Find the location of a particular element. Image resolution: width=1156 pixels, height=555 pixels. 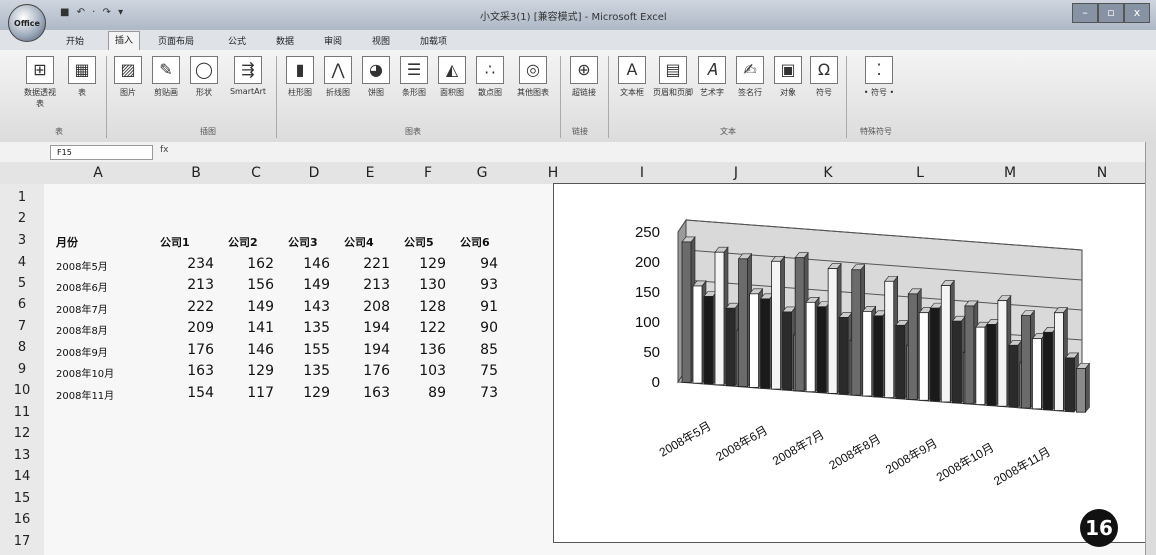

value-cell: 89 is located at coordinates (426, 393).